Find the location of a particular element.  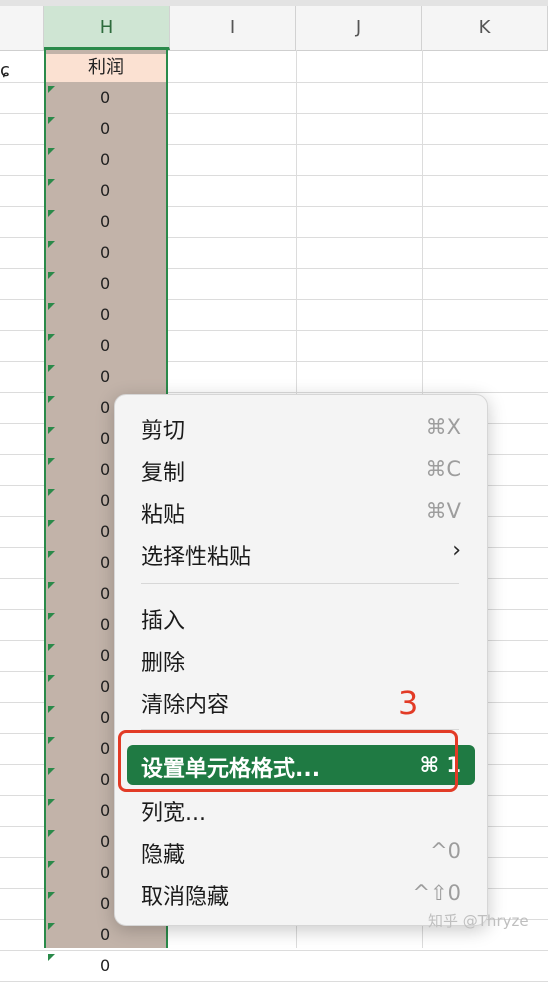

menu-item-label: 粘贴 is located at coordinates (163, 515).